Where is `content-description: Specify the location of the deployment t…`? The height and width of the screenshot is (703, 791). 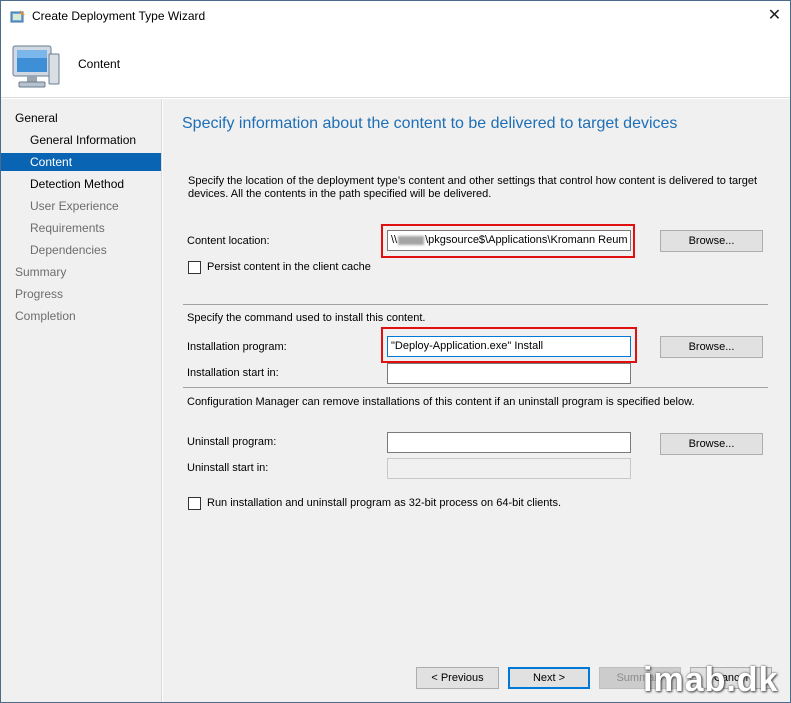
content-description: Specify the location of the deployment t… is located at coordinates (473, 187).